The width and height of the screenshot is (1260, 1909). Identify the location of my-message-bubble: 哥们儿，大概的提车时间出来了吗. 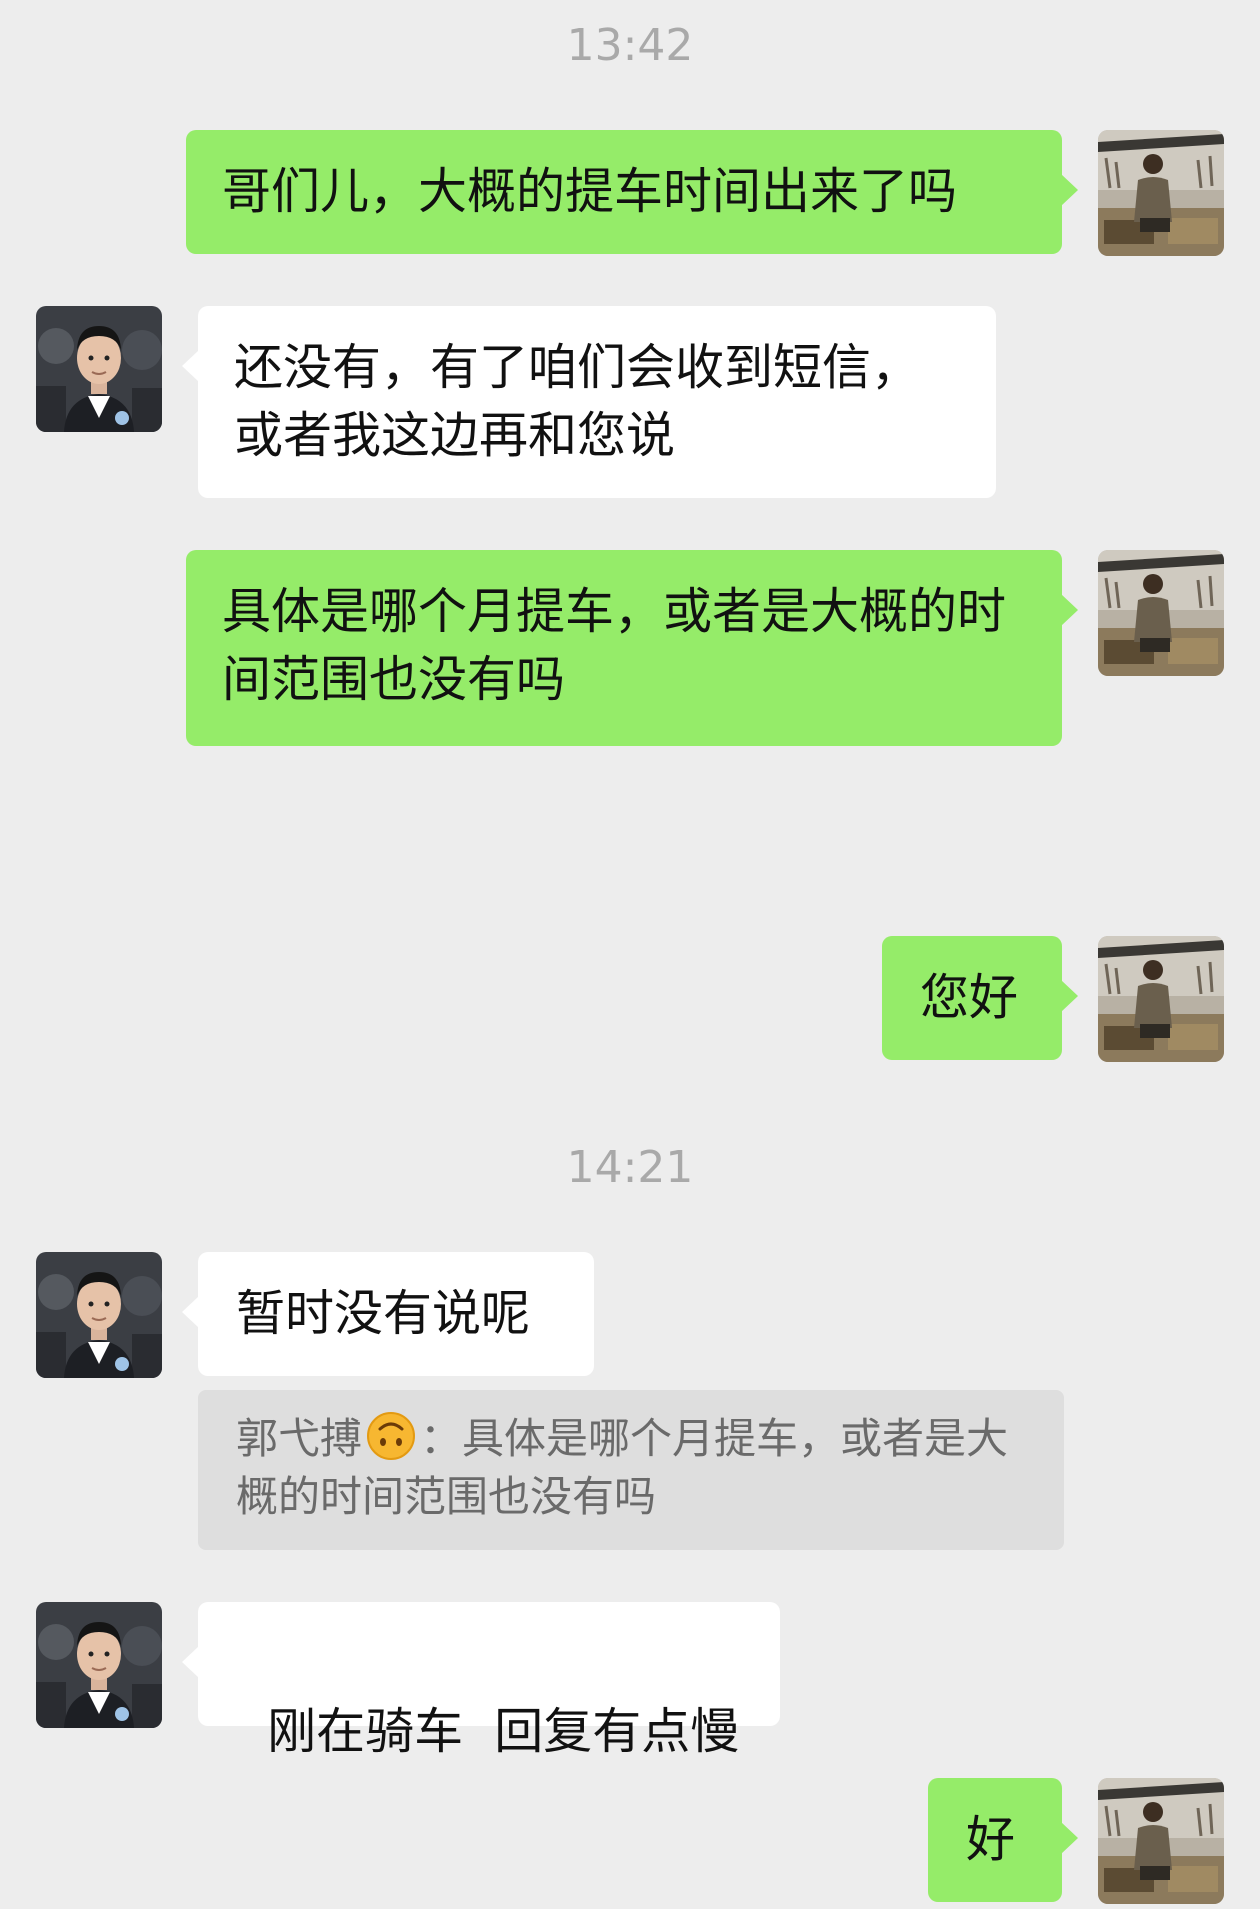
(632, 192).